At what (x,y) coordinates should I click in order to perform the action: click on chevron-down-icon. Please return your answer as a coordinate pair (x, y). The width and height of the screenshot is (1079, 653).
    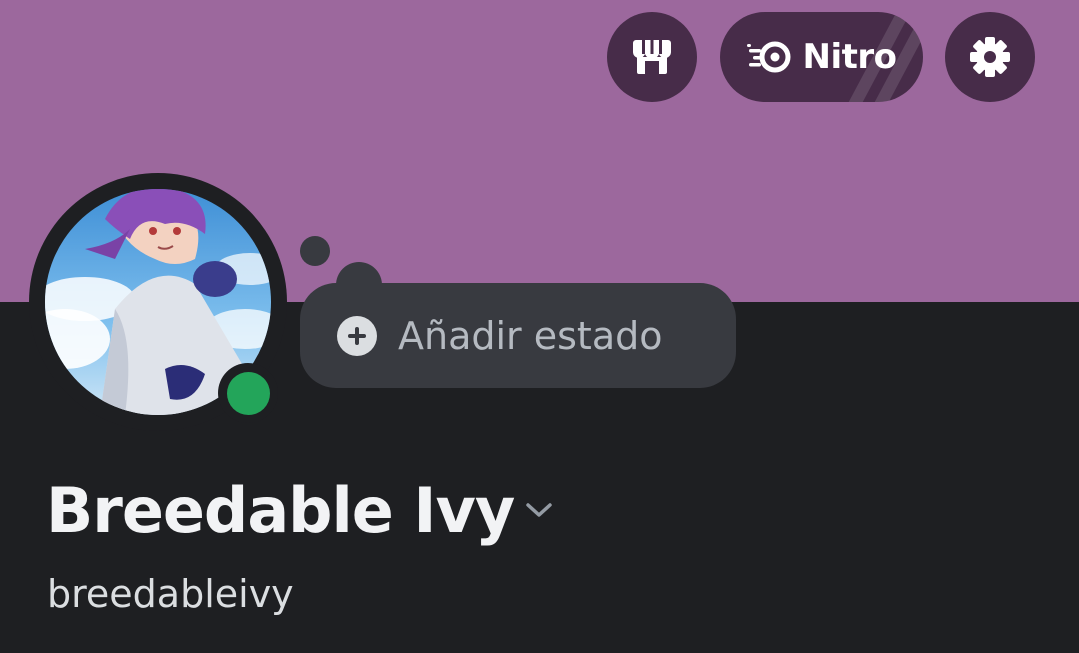
    Looking at the image, I should click on (539, 509).